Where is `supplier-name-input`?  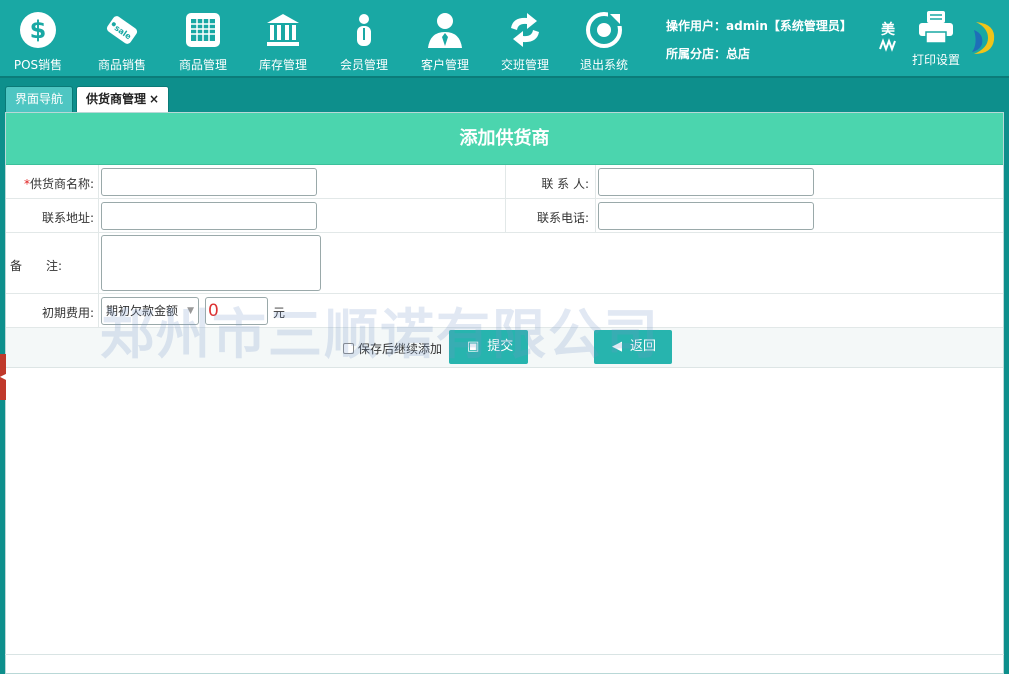
supplier-name-input is located at coordinates (209, 182).